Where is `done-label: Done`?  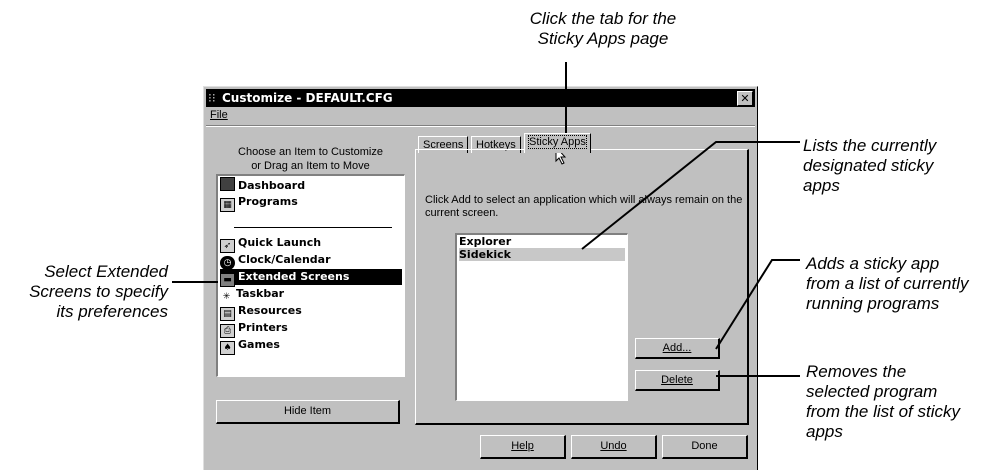
done-label: Done is located at coordinates (704, 446).